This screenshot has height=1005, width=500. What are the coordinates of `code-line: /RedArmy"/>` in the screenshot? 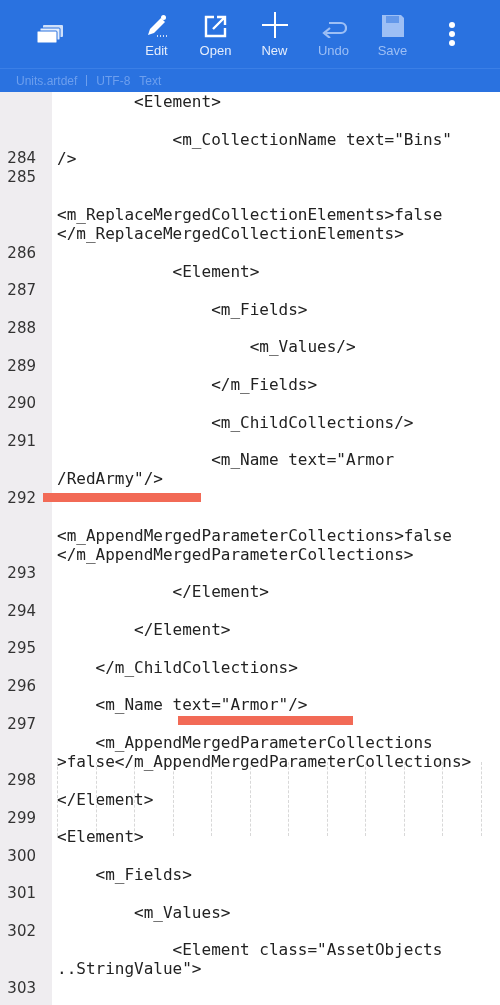 It's located at (110, 479).